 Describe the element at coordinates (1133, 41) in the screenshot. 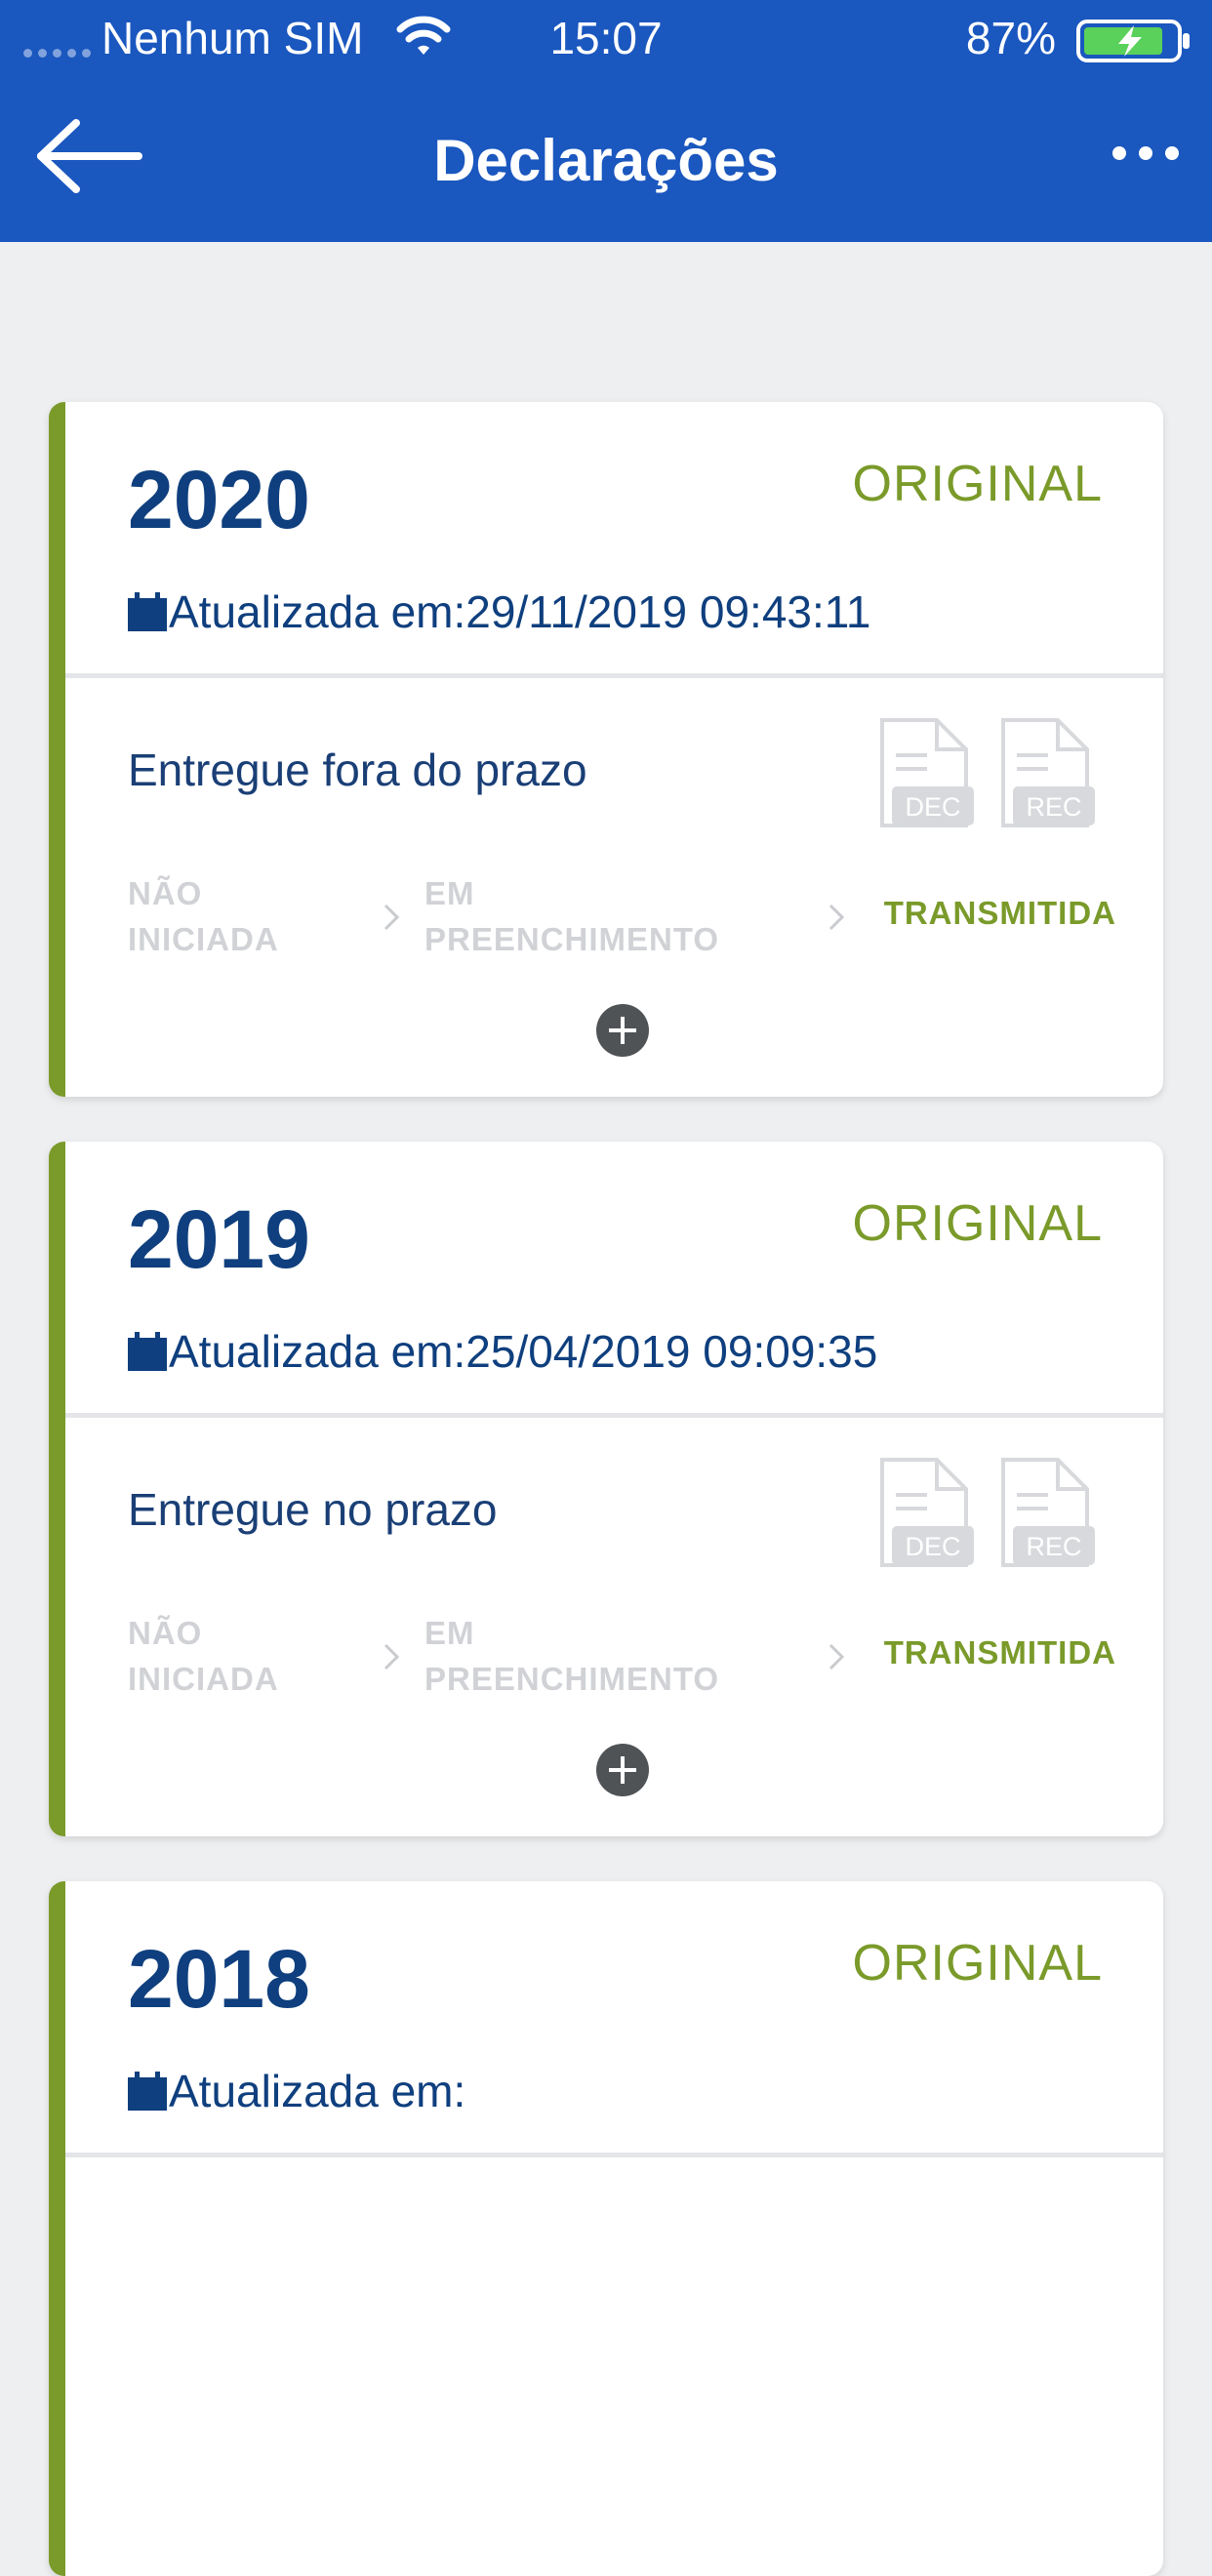

I see `battery-charging-icon` at that location.